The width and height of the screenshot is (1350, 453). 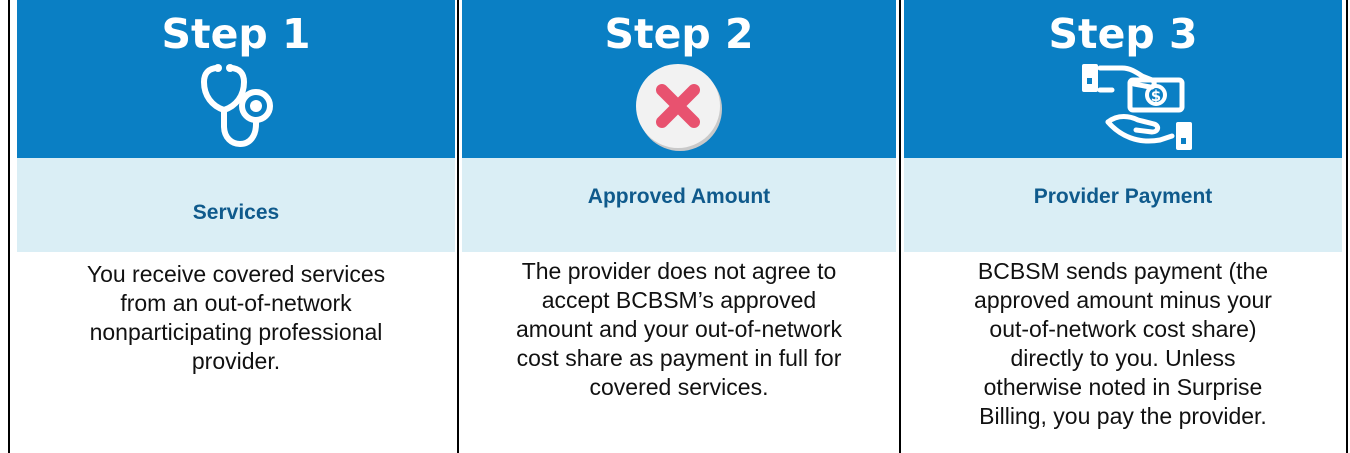 What do you see at coordinates (236, 274) in the screenshot?
I see `description-line: You receive covered services` at bounding box center [236, 274].